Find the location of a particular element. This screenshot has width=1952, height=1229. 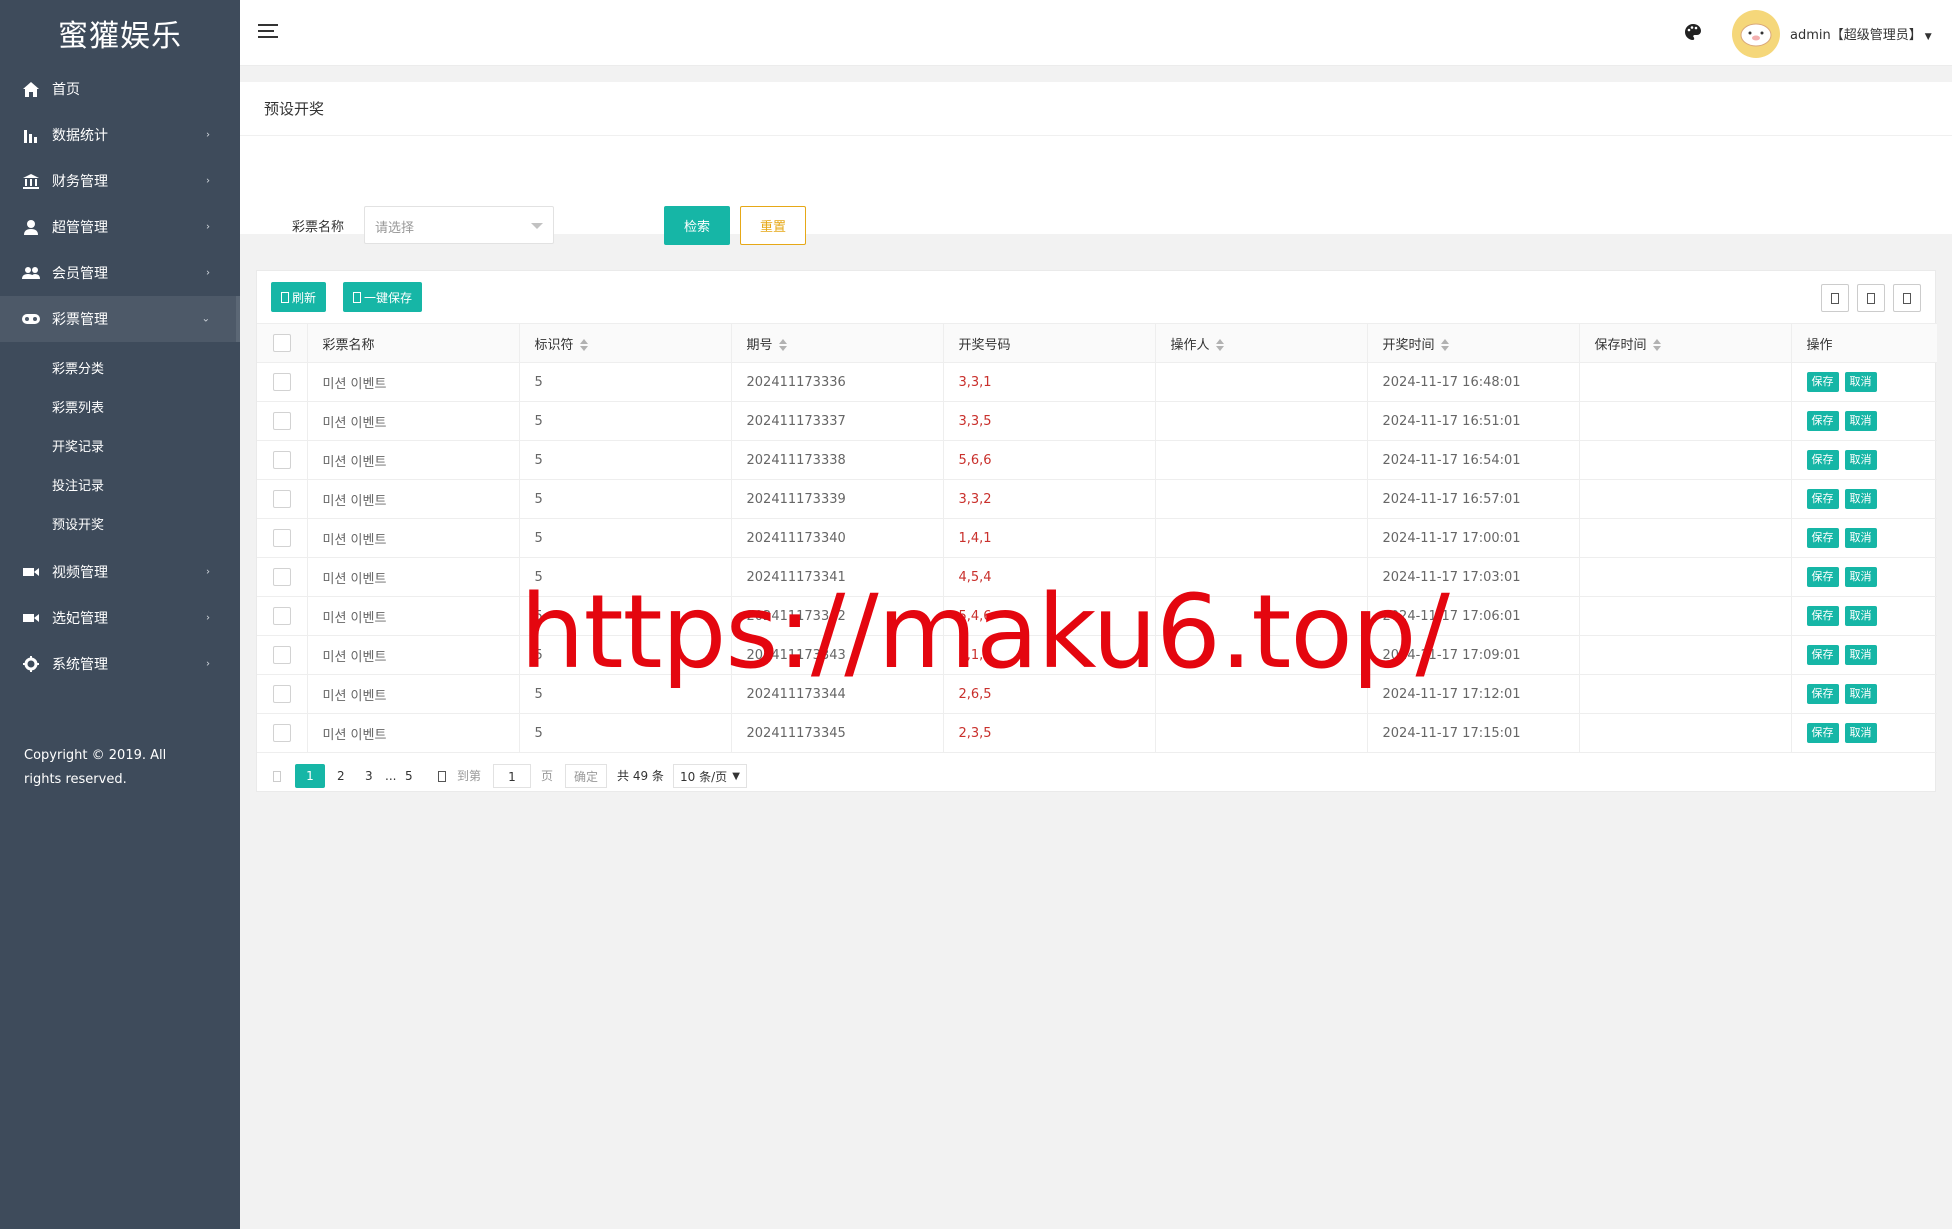

page-size-select: 10 条/页 ▼ is located at coordinates (710, 776).